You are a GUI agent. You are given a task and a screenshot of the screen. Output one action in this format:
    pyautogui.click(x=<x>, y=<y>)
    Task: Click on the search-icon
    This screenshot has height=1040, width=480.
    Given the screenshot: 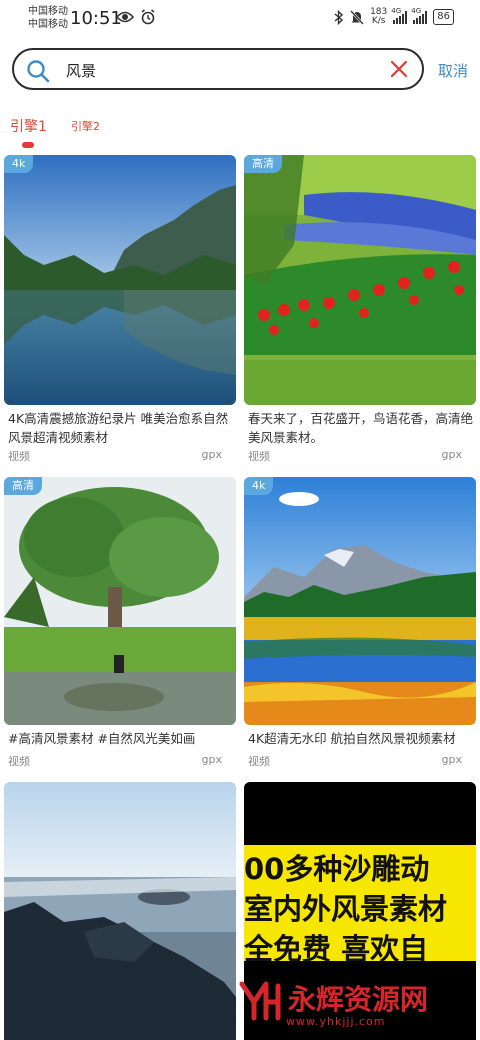 What is the action you would take?
    pyautogui.click(x=38, y=71)
    